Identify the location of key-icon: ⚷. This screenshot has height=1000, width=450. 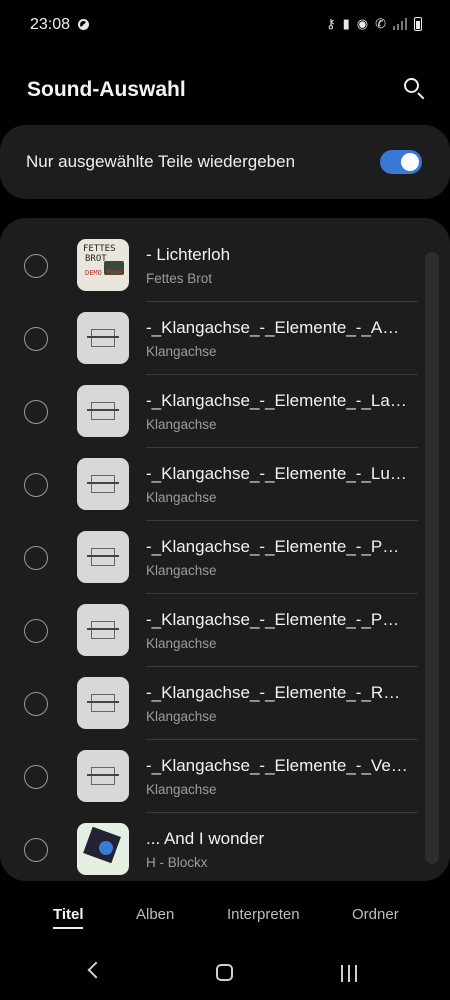
(331, 23).